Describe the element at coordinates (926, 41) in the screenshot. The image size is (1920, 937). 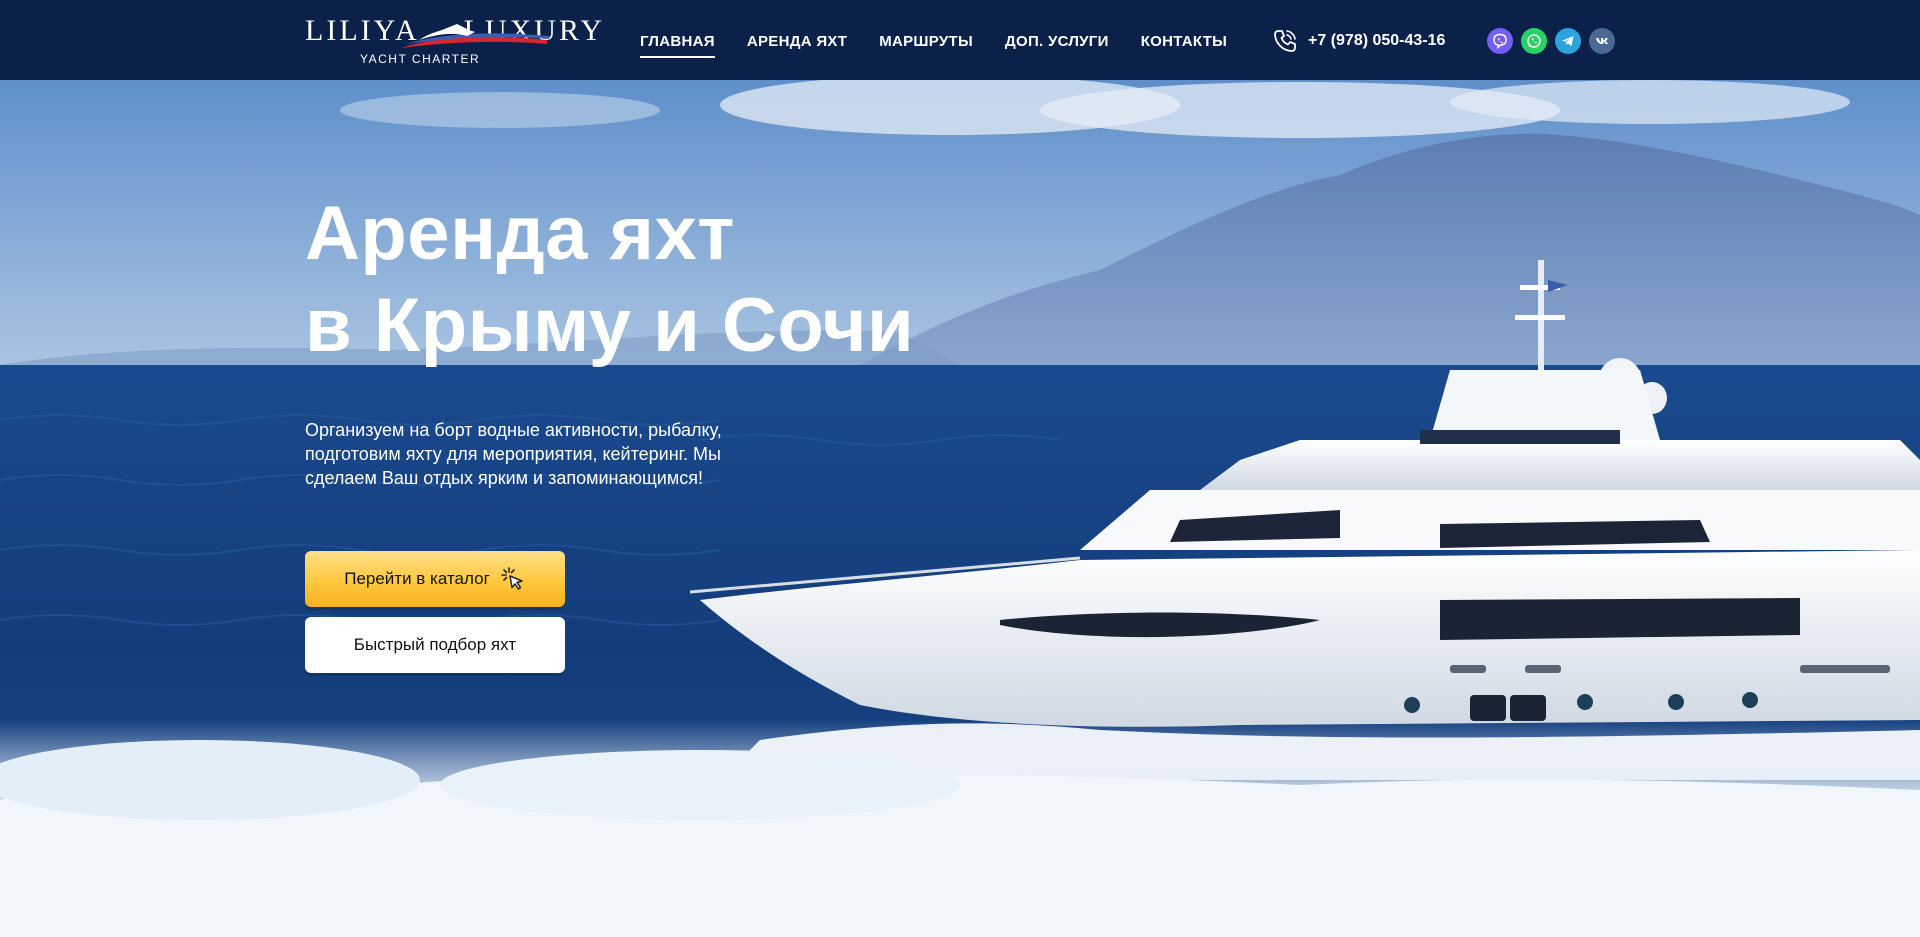
I see `nav-item-routes: МАРШРУТЫ` at that location.